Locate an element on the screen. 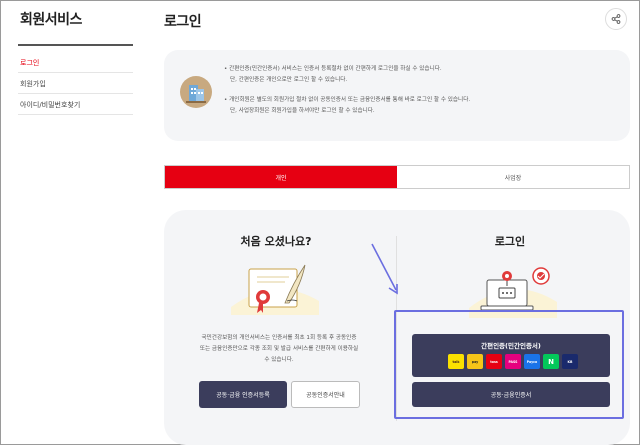  toss-icon: toss is located at coordinates (494, 361).